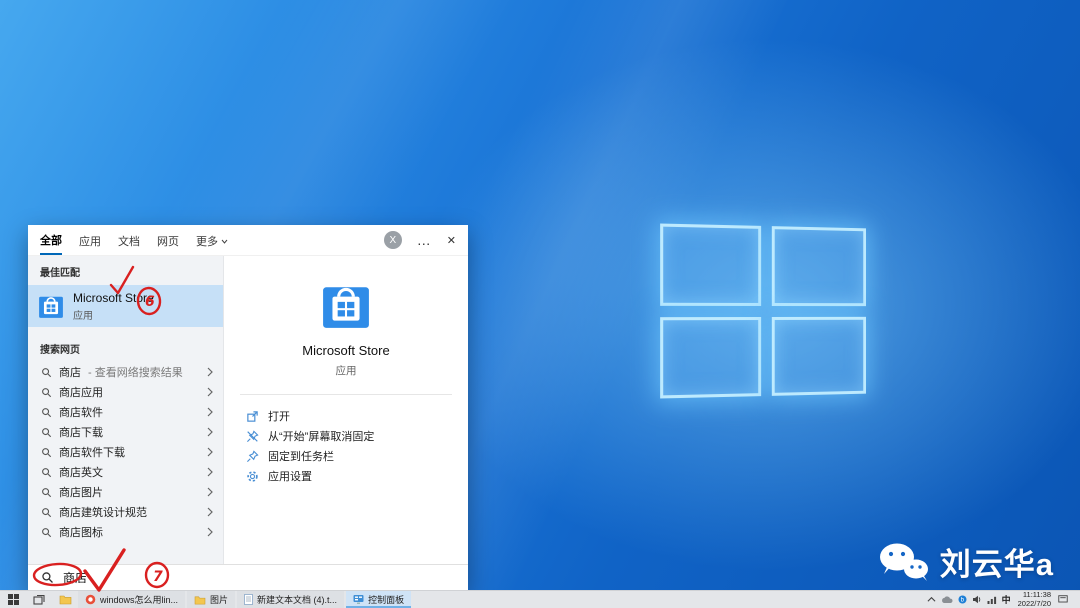 The width and height of the screenshot is (1080, 608). Describe the element at coordinates (763, 311) in the screenshot. I see `windows-logo` at that location.